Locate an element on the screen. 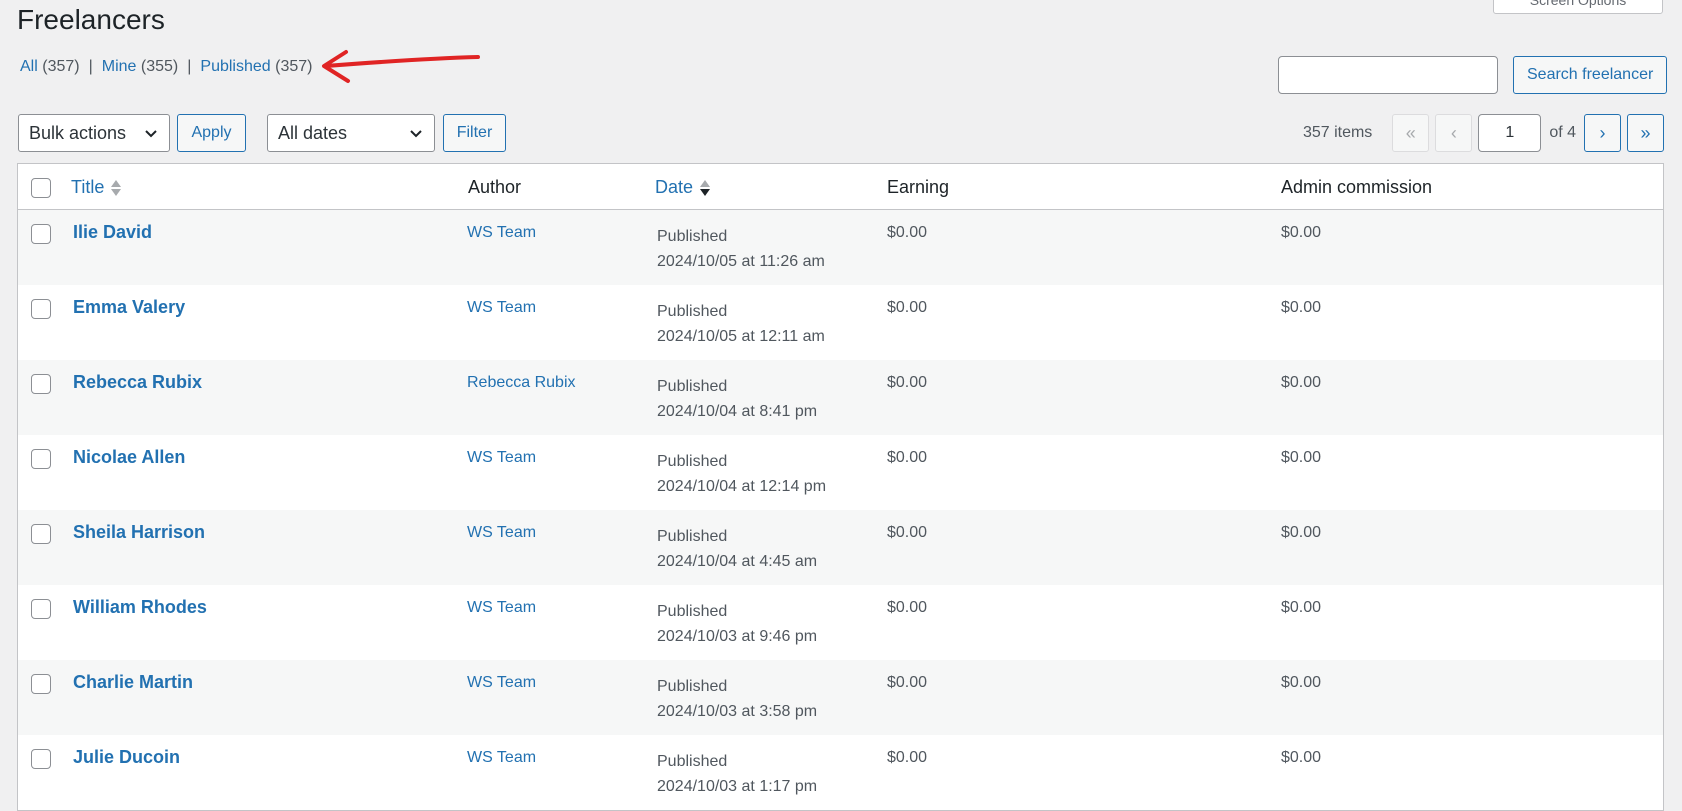 This screenshot has width=1682, height=811. row-date: Published 2024/10/04 at 12:14 pm is located at coordinates (742, 474).